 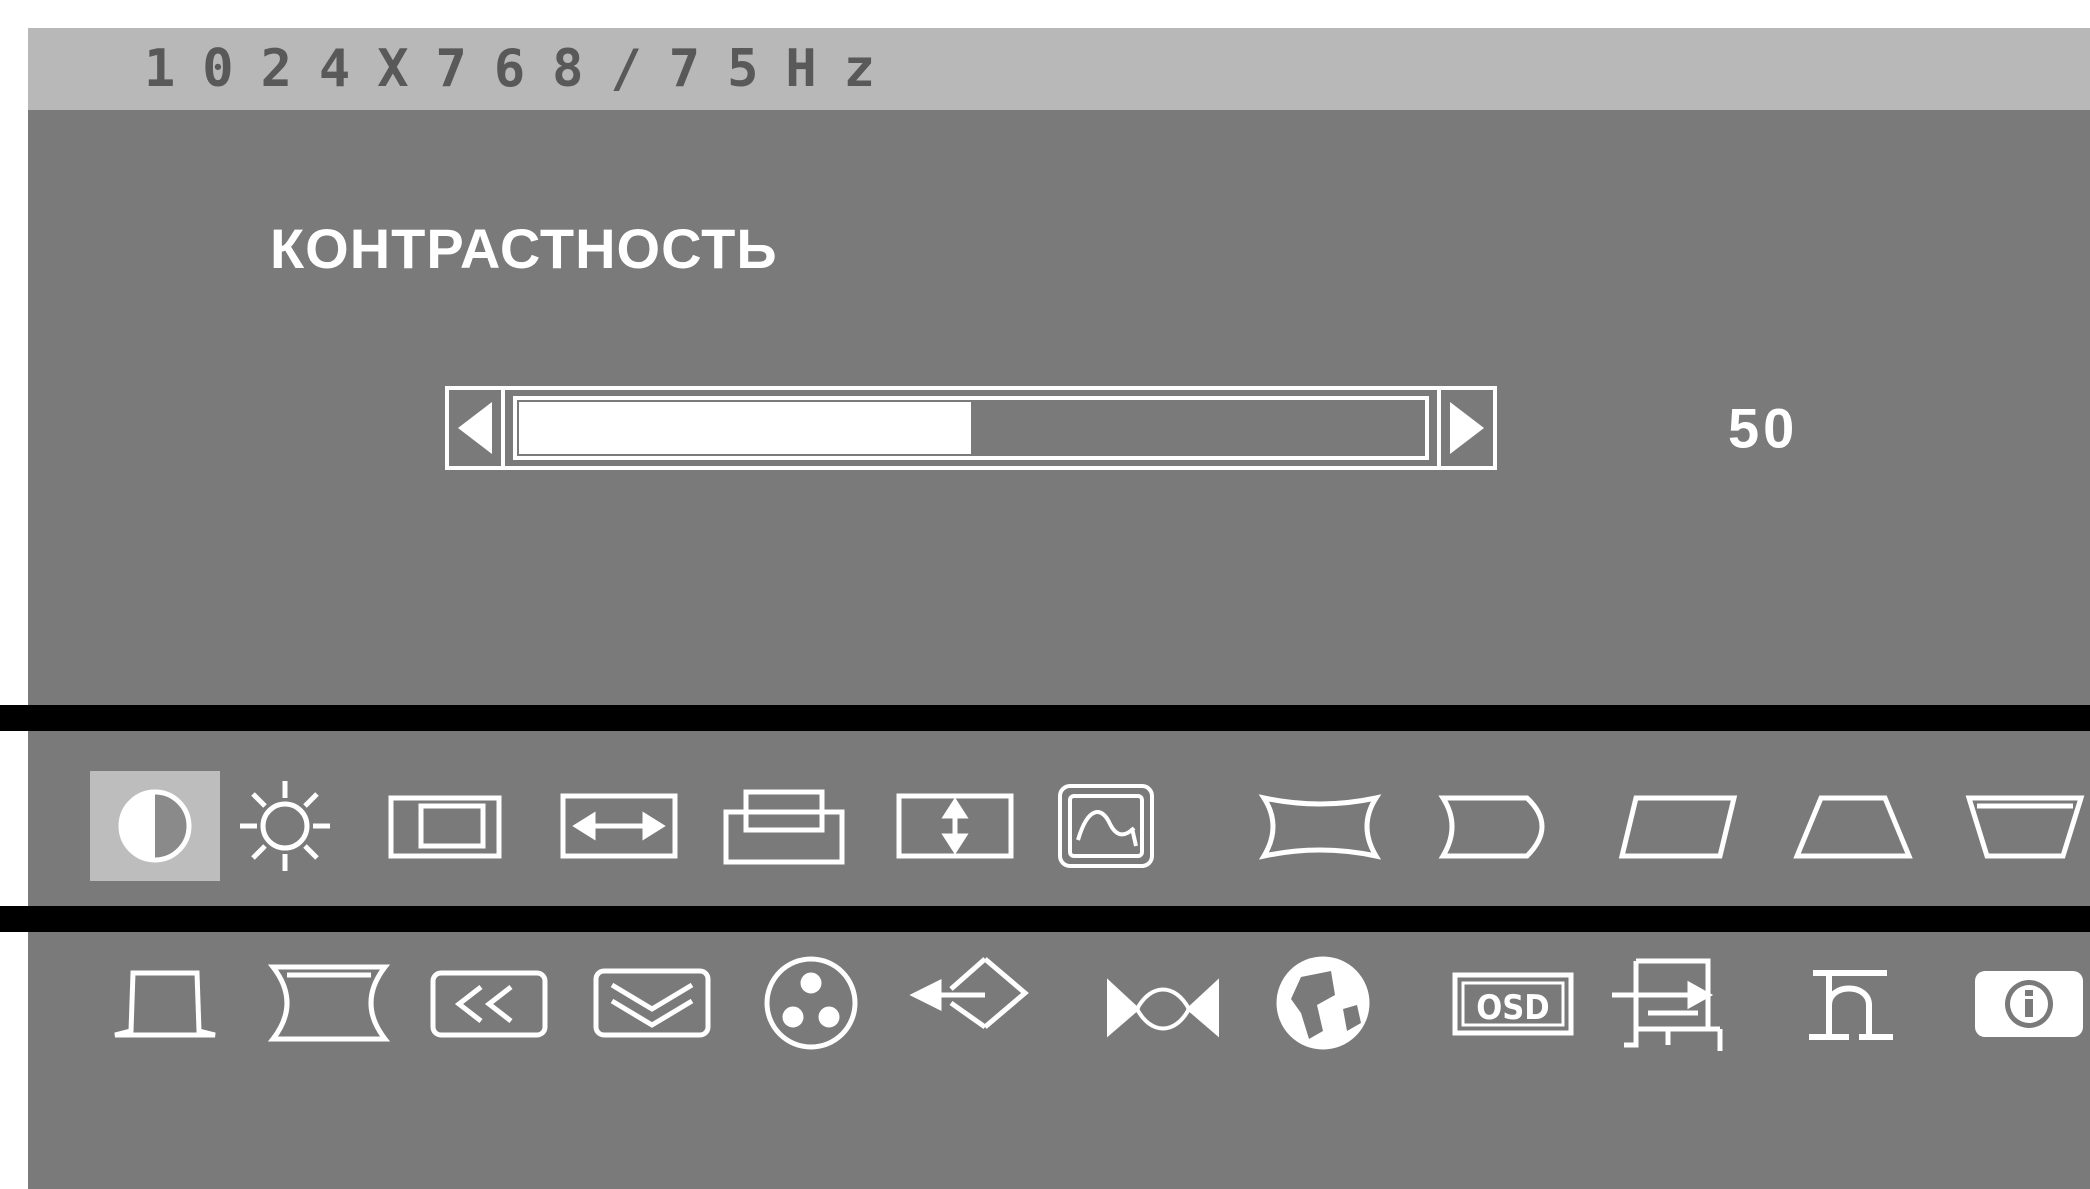 What do you see at coordinates (1059, 69) in the screenshot?
I see `title-bar: 1024X768/75Hz` at bounding box center [1059, 69].